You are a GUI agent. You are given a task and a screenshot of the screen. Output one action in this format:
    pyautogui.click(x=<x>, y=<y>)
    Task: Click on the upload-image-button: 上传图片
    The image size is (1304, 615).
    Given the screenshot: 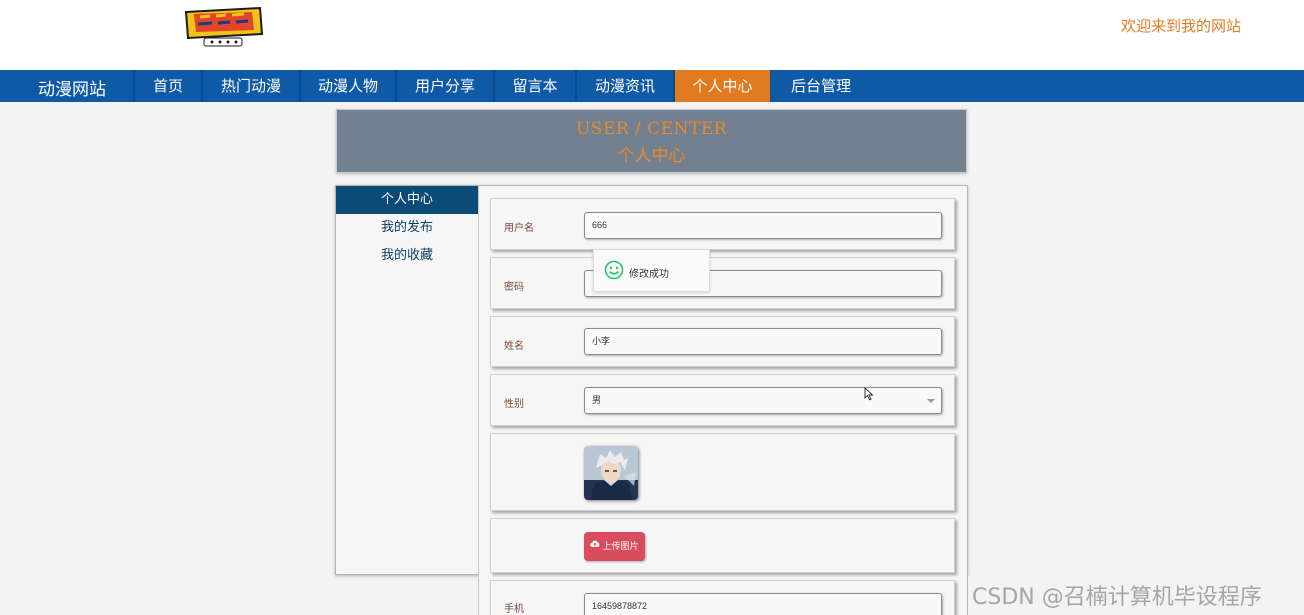 What is the action you would take?
    pyautogui.click(x=614, y=546)
    